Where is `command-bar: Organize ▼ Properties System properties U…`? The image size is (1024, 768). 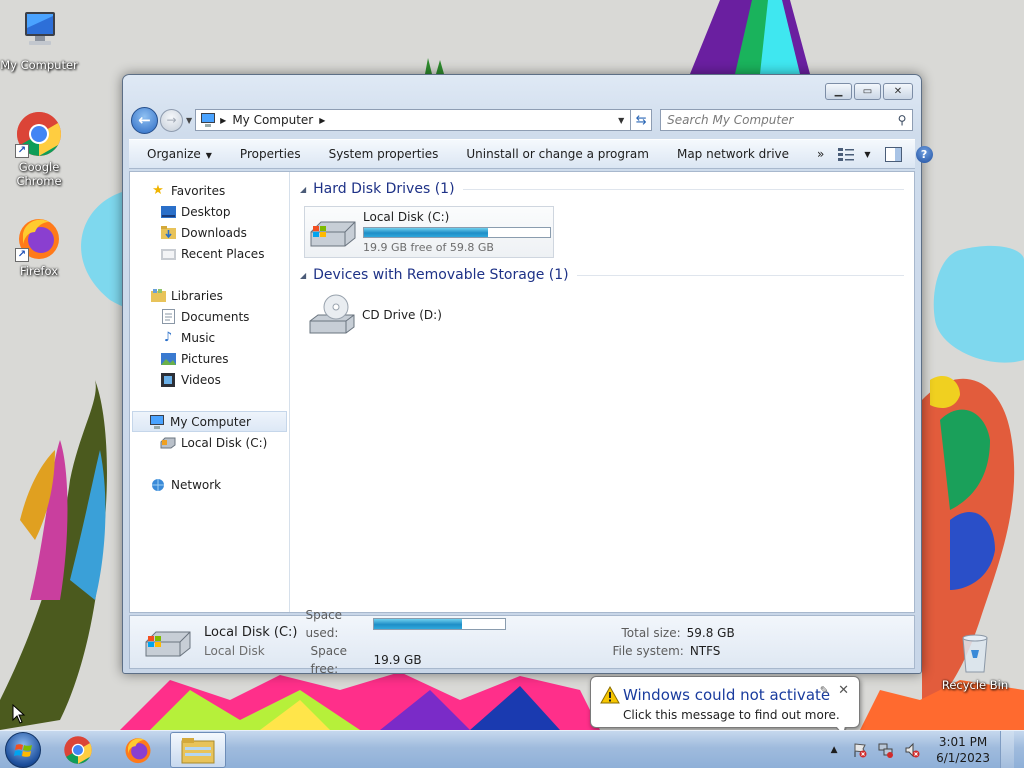 command-bar: Organize ▼ Properties System properties U… is located at coordinates (531, 154).